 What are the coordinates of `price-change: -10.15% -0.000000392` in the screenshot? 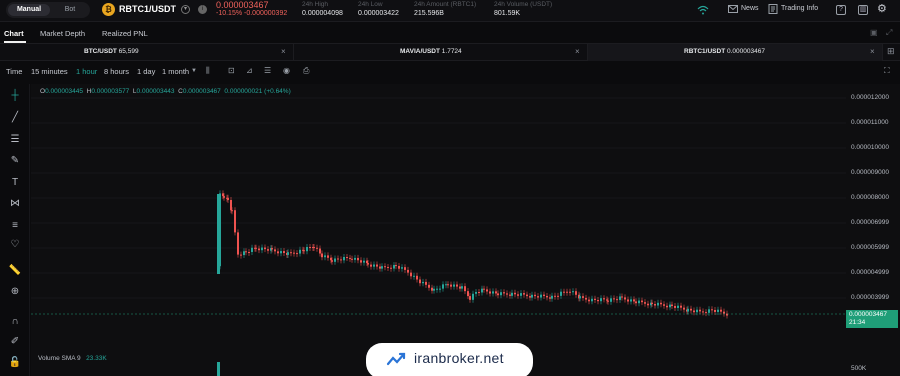 It's located at (252, 13).